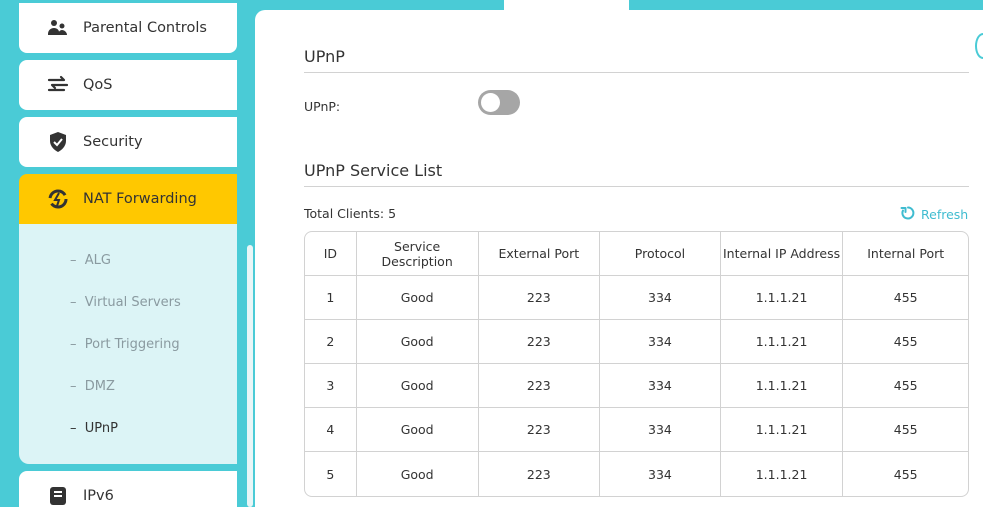 This screenshot has height=507, width=983. I want to click on table-row: 5 Good 223 334 1.1.1.21 455, so click(636, 474).